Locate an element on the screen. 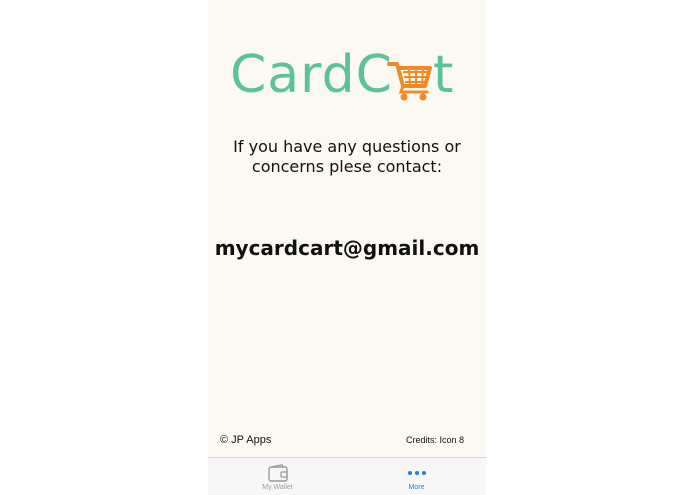 Image resolution: width=695 pixels, height=495 pixels. more-icon is located at coordinates (416, 473).